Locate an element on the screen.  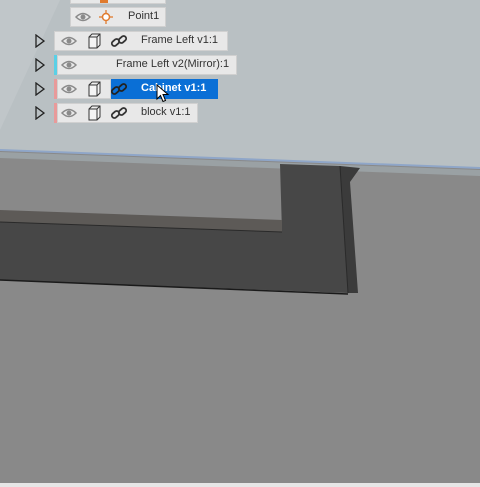
cabinet-label: Cabinet v1:1 is located at coordinates (174, 88).